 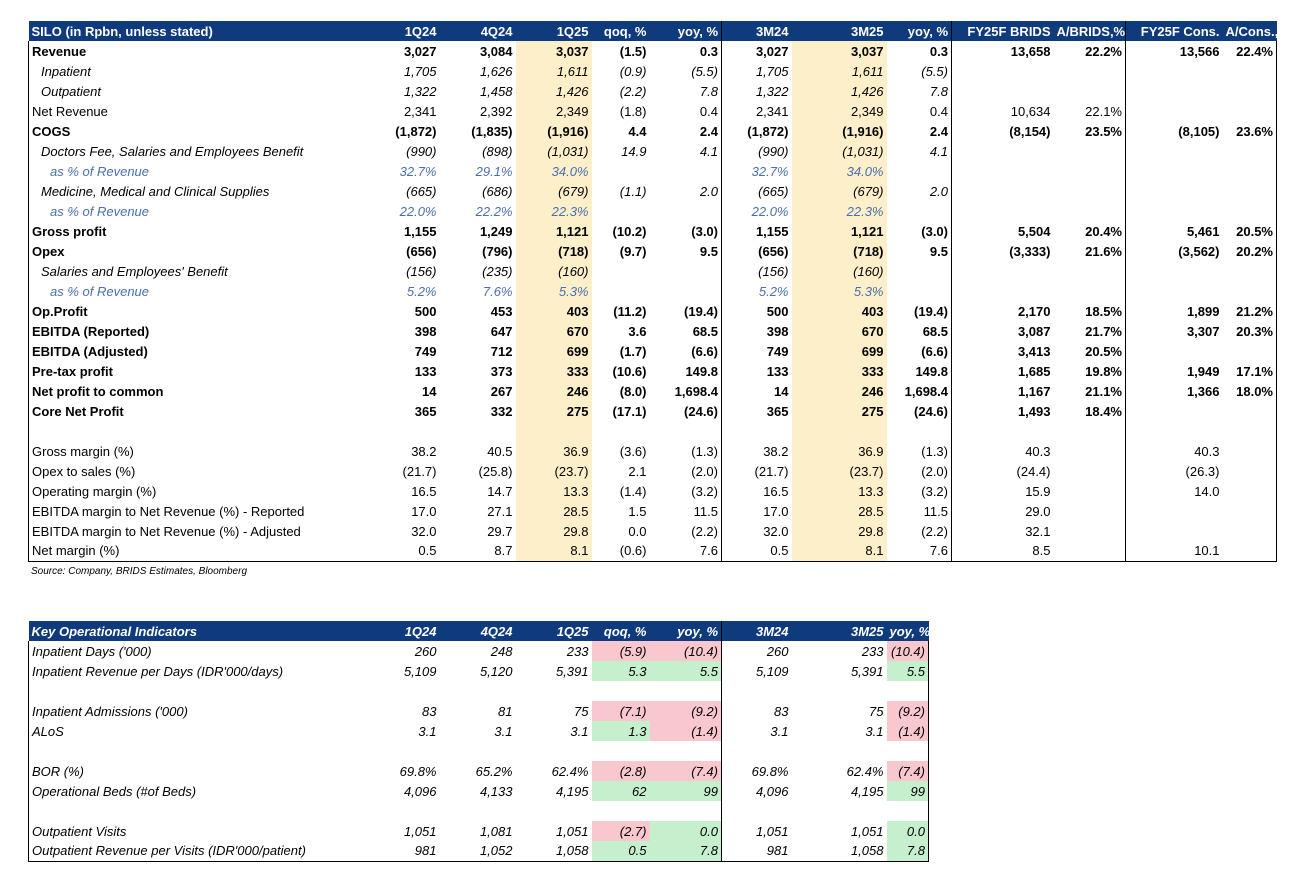 What do you see at coordinates (496, 831) in the screenshot?
I see `cell-value: 1,081` at bounding box center [496, 831].